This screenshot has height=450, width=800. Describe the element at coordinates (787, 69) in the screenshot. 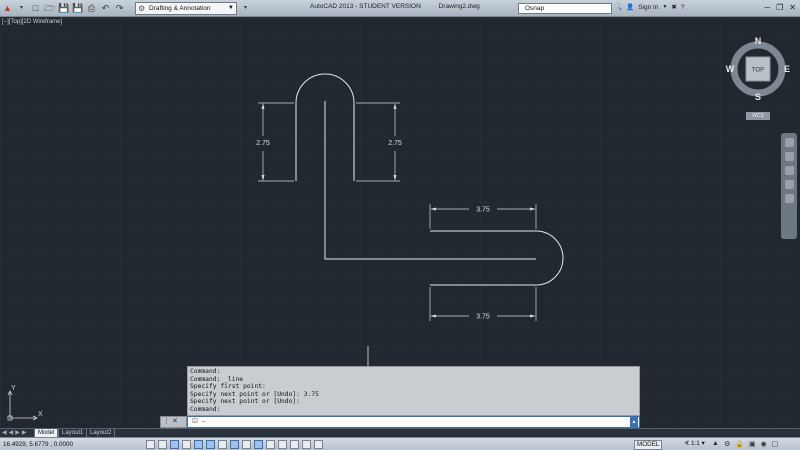

I see `compass-east: E` at that location.